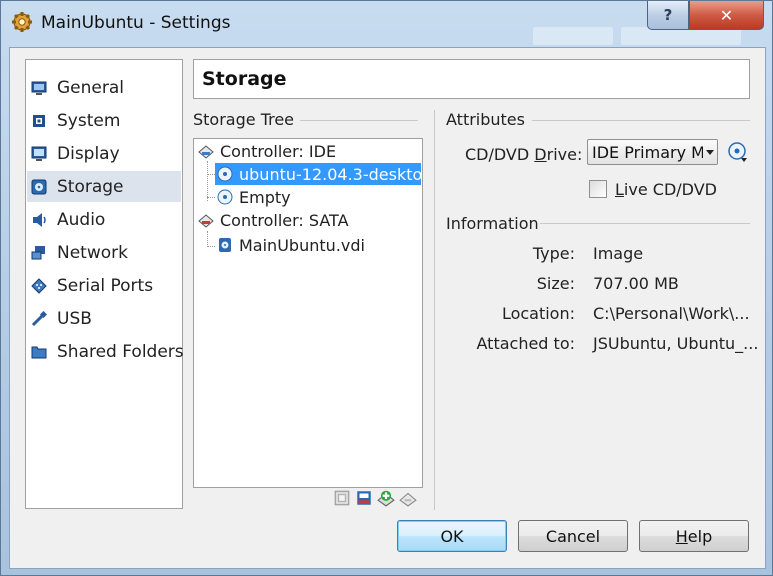 This screenshot has width=773, height=576. Describe the element at coordinates (710, 152) in the screenshot. I see `chevron-down-icon` at that location.